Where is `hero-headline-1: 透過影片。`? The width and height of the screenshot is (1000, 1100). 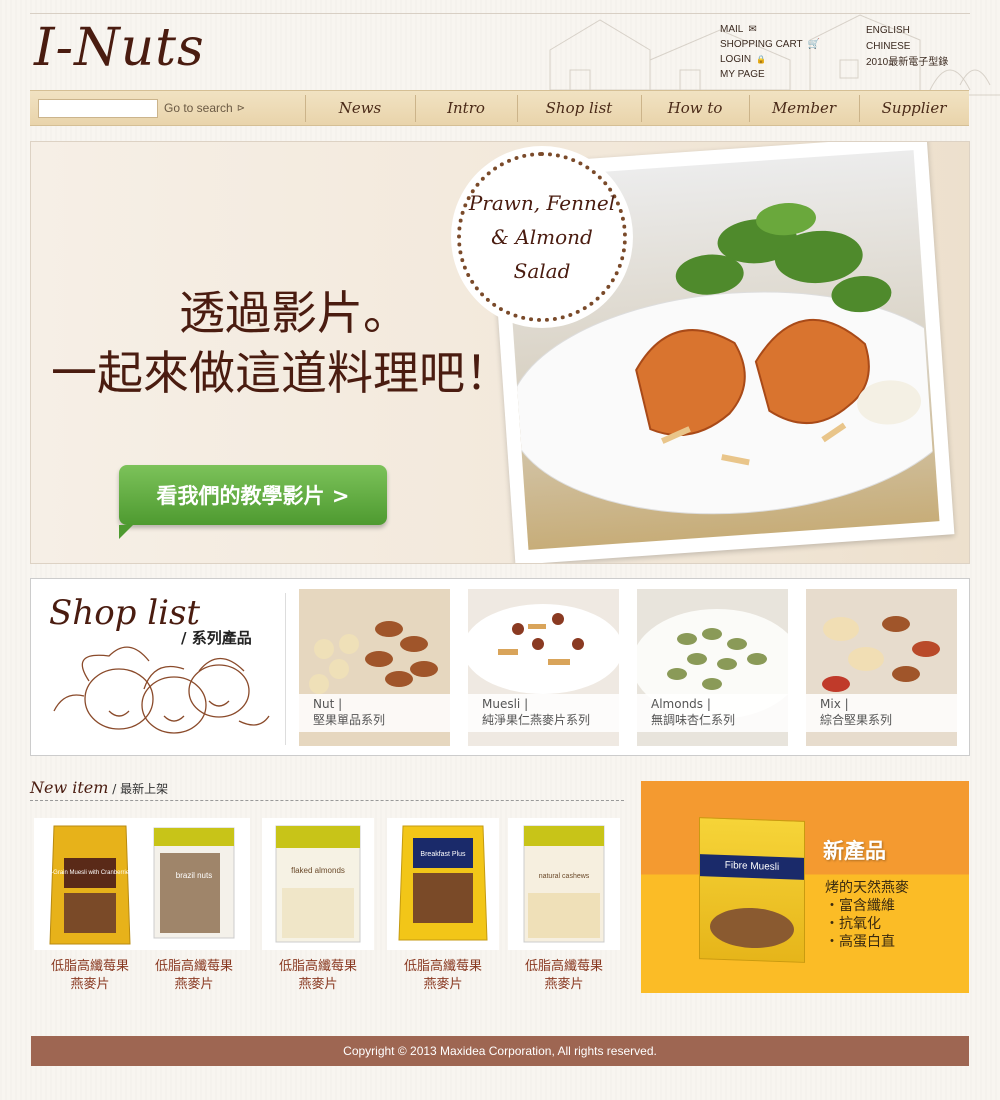 hero-headline-1: 透過影片。 is located at coordinates (294, 313).